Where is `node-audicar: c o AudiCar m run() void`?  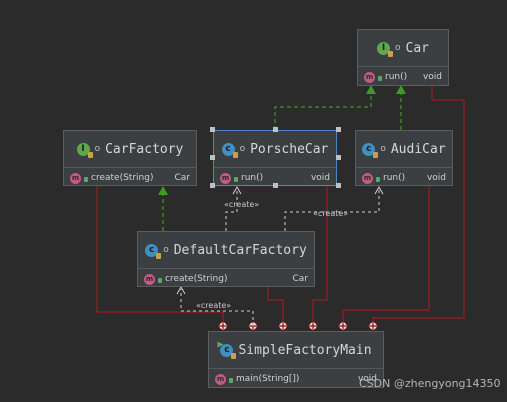
node-audicar: c o AudiCar m run() void is located at coordinates (404, 158).